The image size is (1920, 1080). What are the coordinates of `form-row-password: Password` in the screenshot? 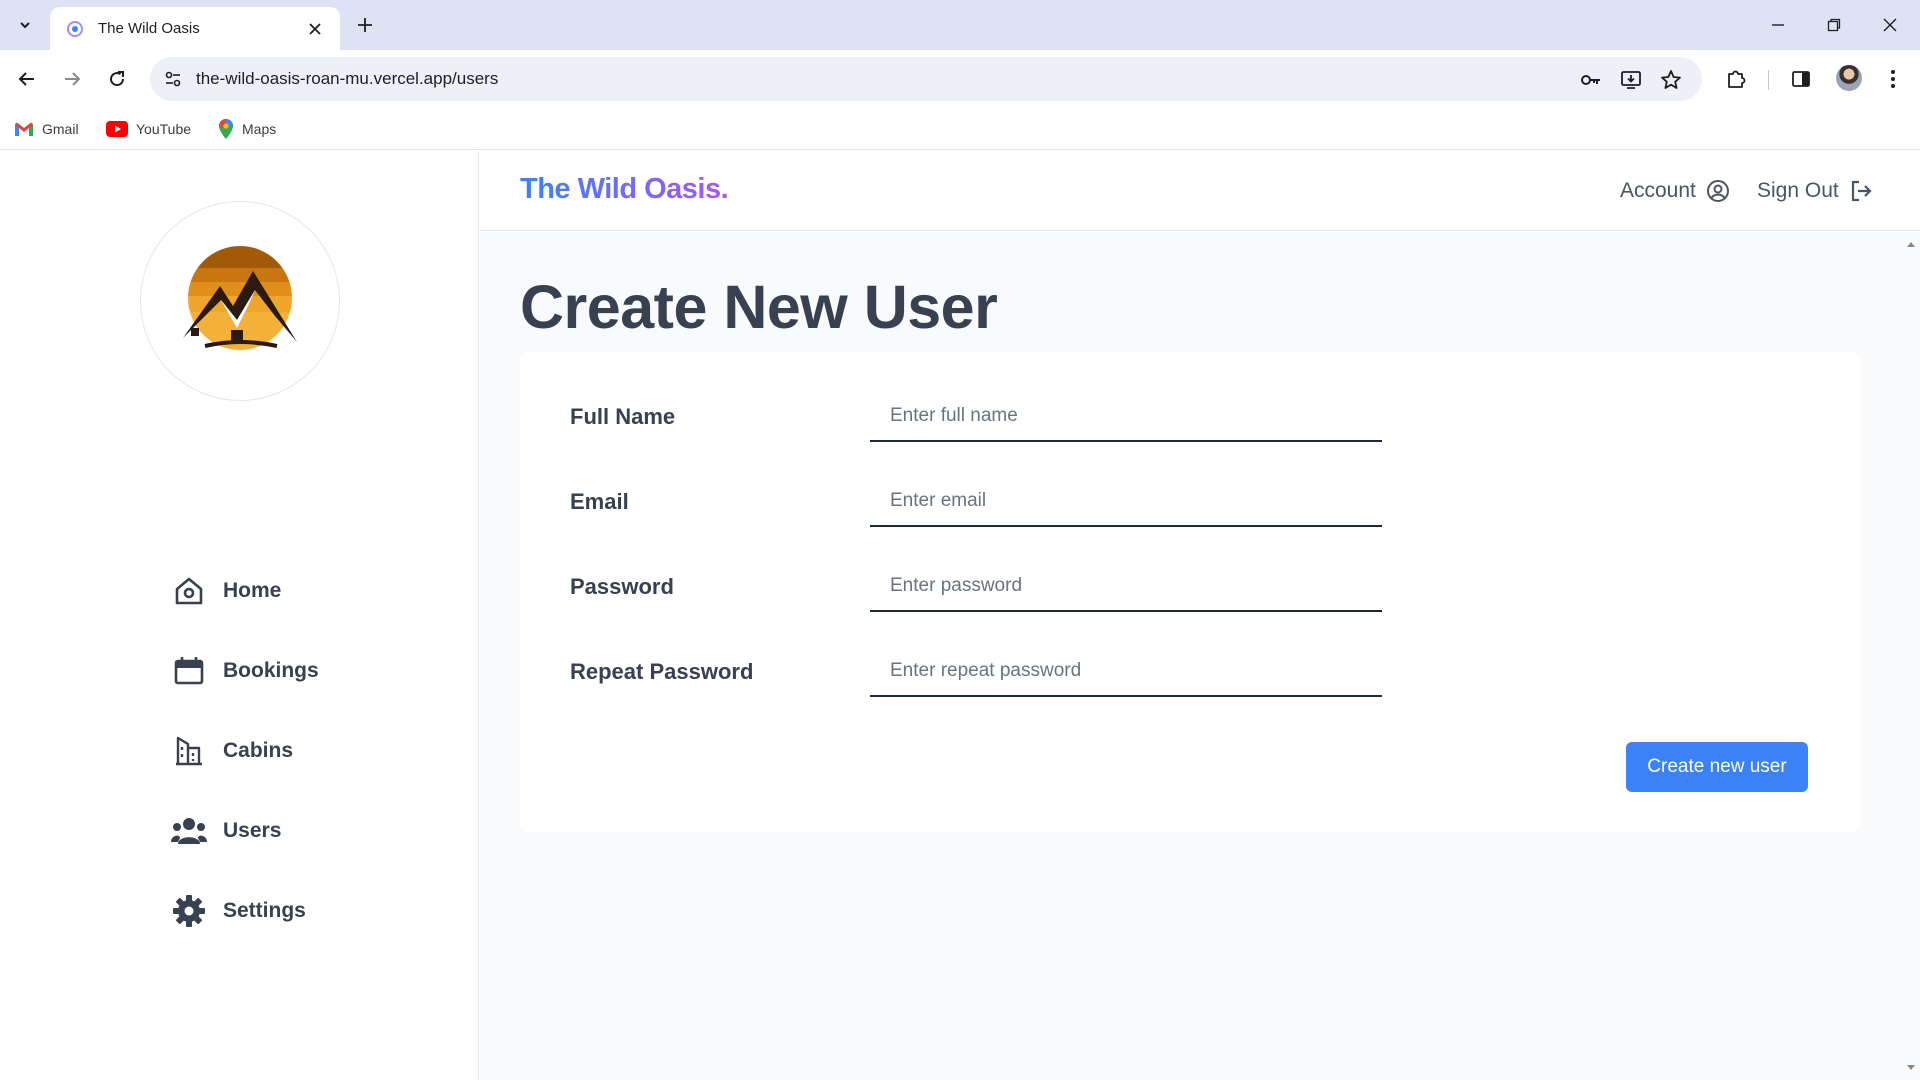 It's located at (980, 587).